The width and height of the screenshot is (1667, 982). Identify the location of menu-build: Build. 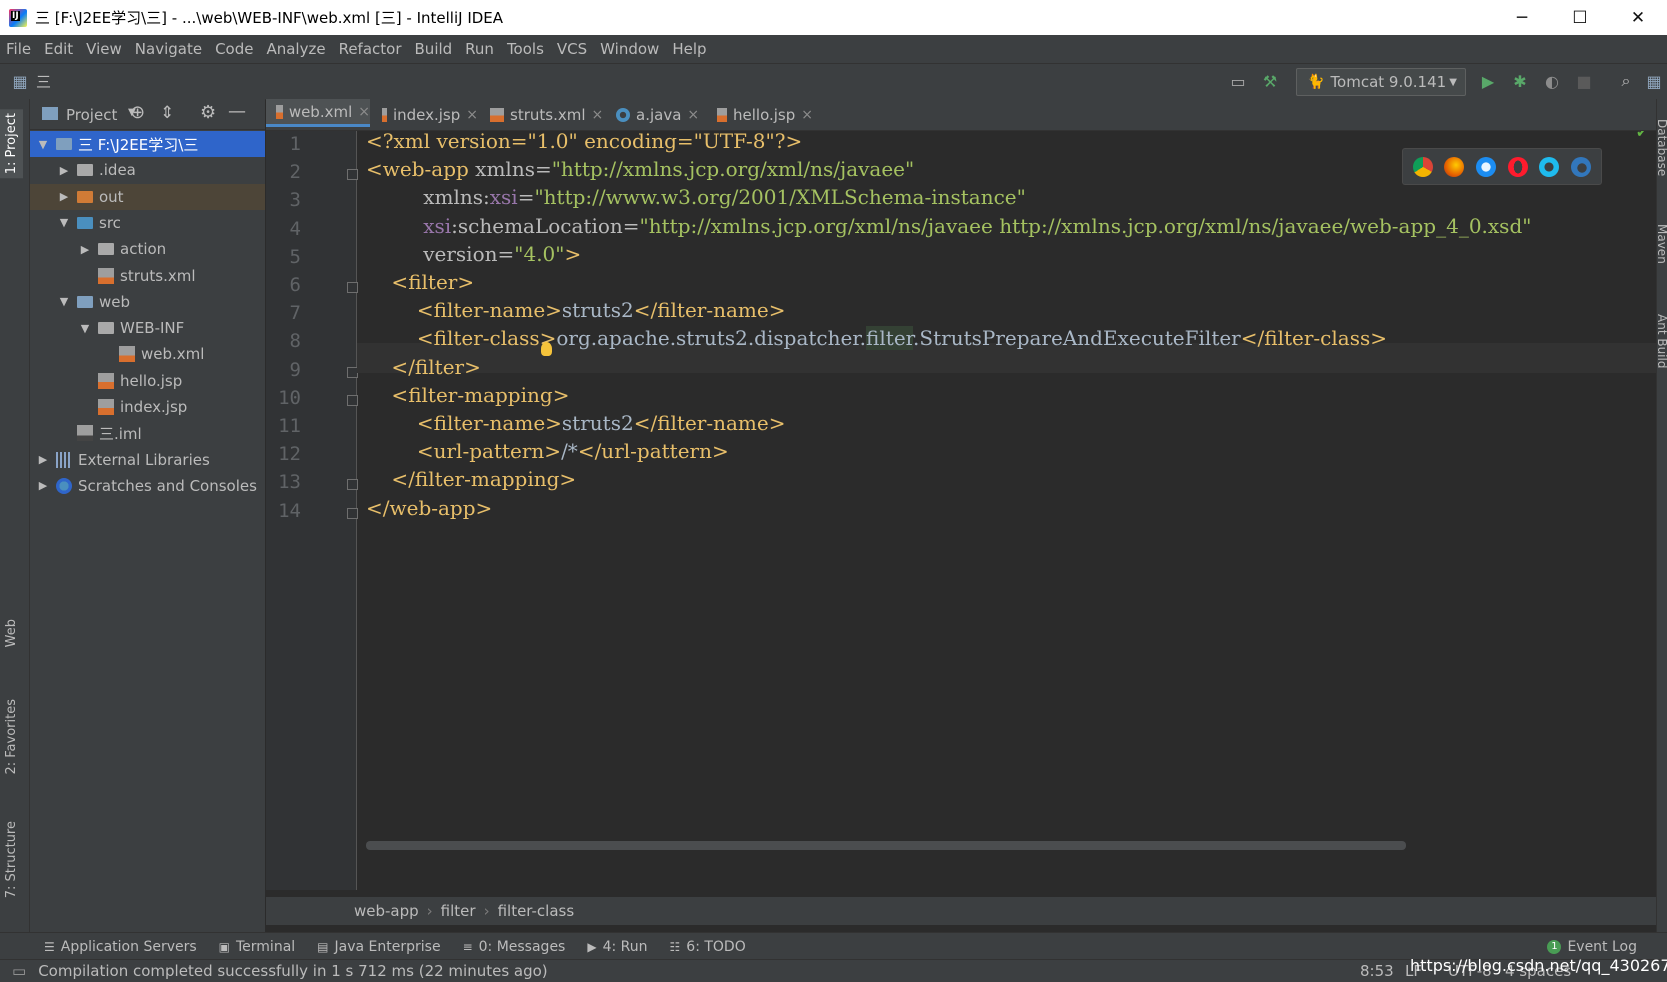
(434, 49).